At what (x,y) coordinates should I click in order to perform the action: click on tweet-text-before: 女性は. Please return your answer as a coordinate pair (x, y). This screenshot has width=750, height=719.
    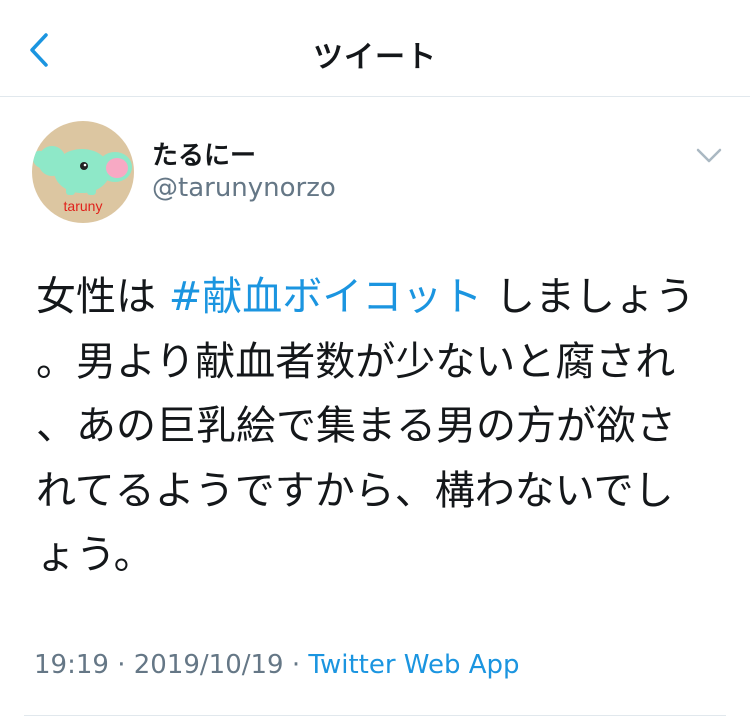
    Looking at the image, I should click on (102, 297).